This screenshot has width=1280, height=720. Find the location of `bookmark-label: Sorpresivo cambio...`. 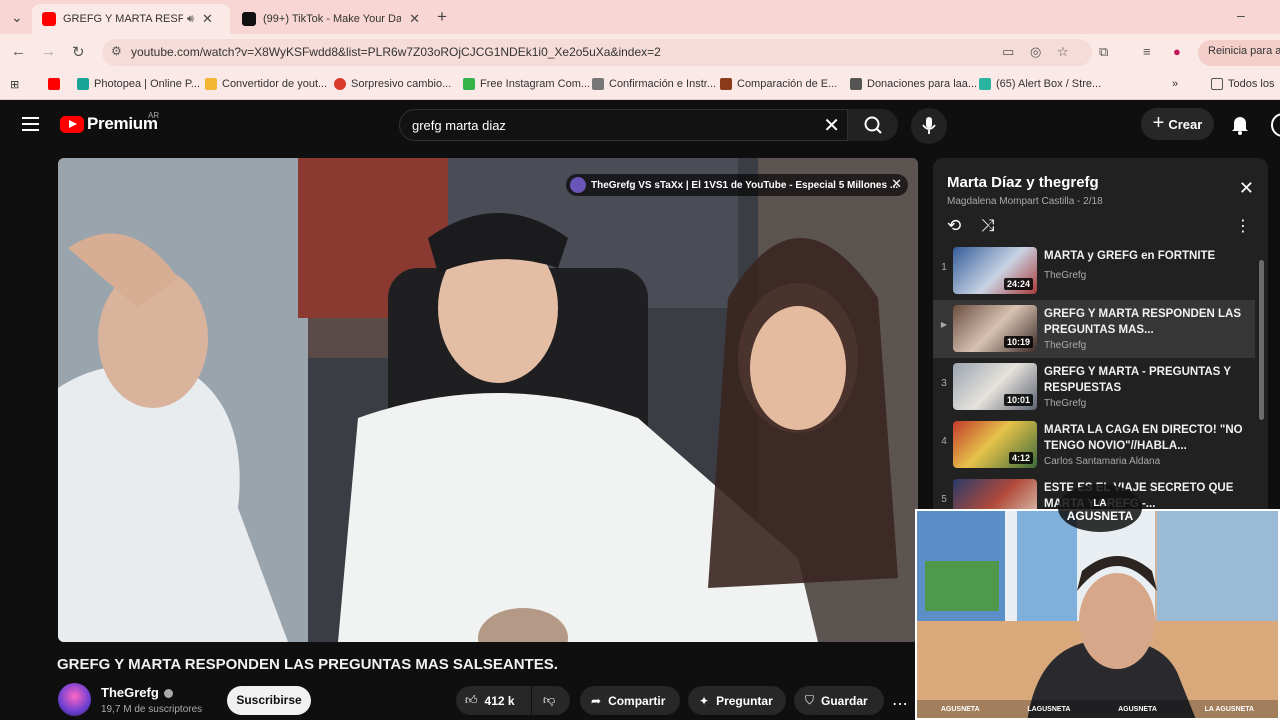

bookmark-label: Sorpresivo cambio... is located at coordinates (401, 84).